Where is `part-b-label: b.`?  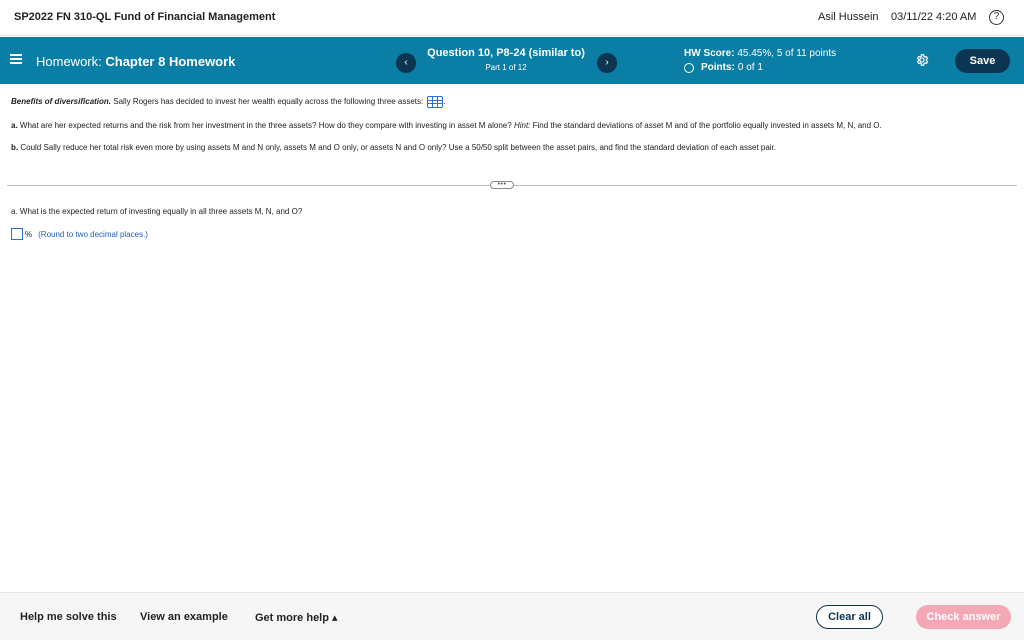 part-b-label: b. is located at coordinates (15, 147).